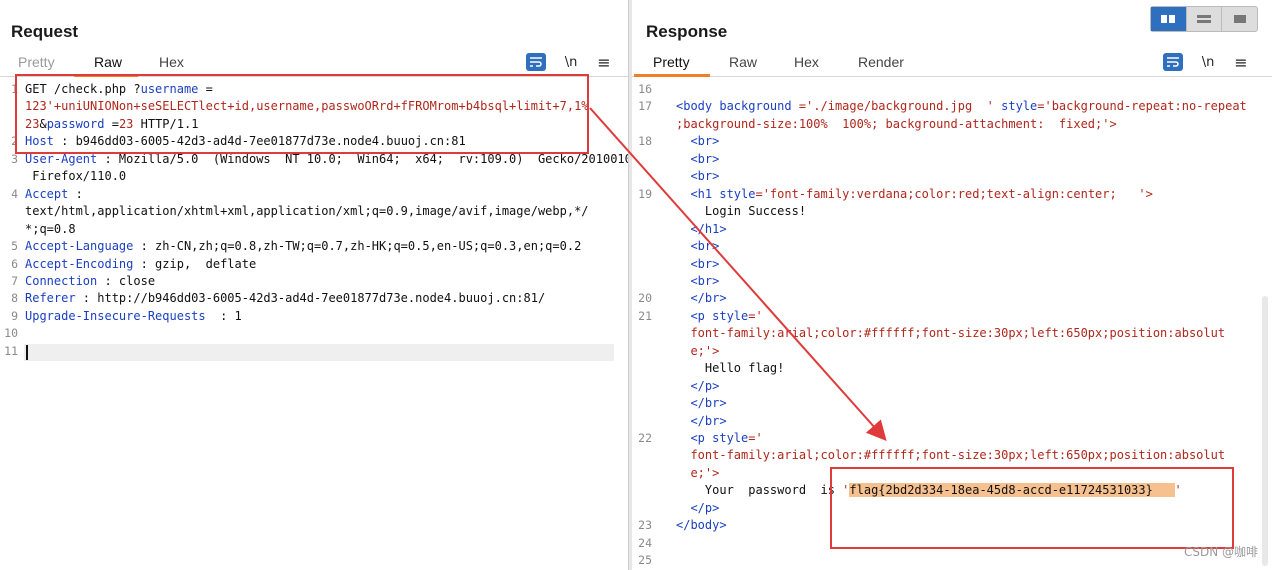 This screenshot has width=1272, height=570. Describe the element at coordinates (896, 106) in the screenshot. I see `code-token: ='./image/background.jpg '` at that location.